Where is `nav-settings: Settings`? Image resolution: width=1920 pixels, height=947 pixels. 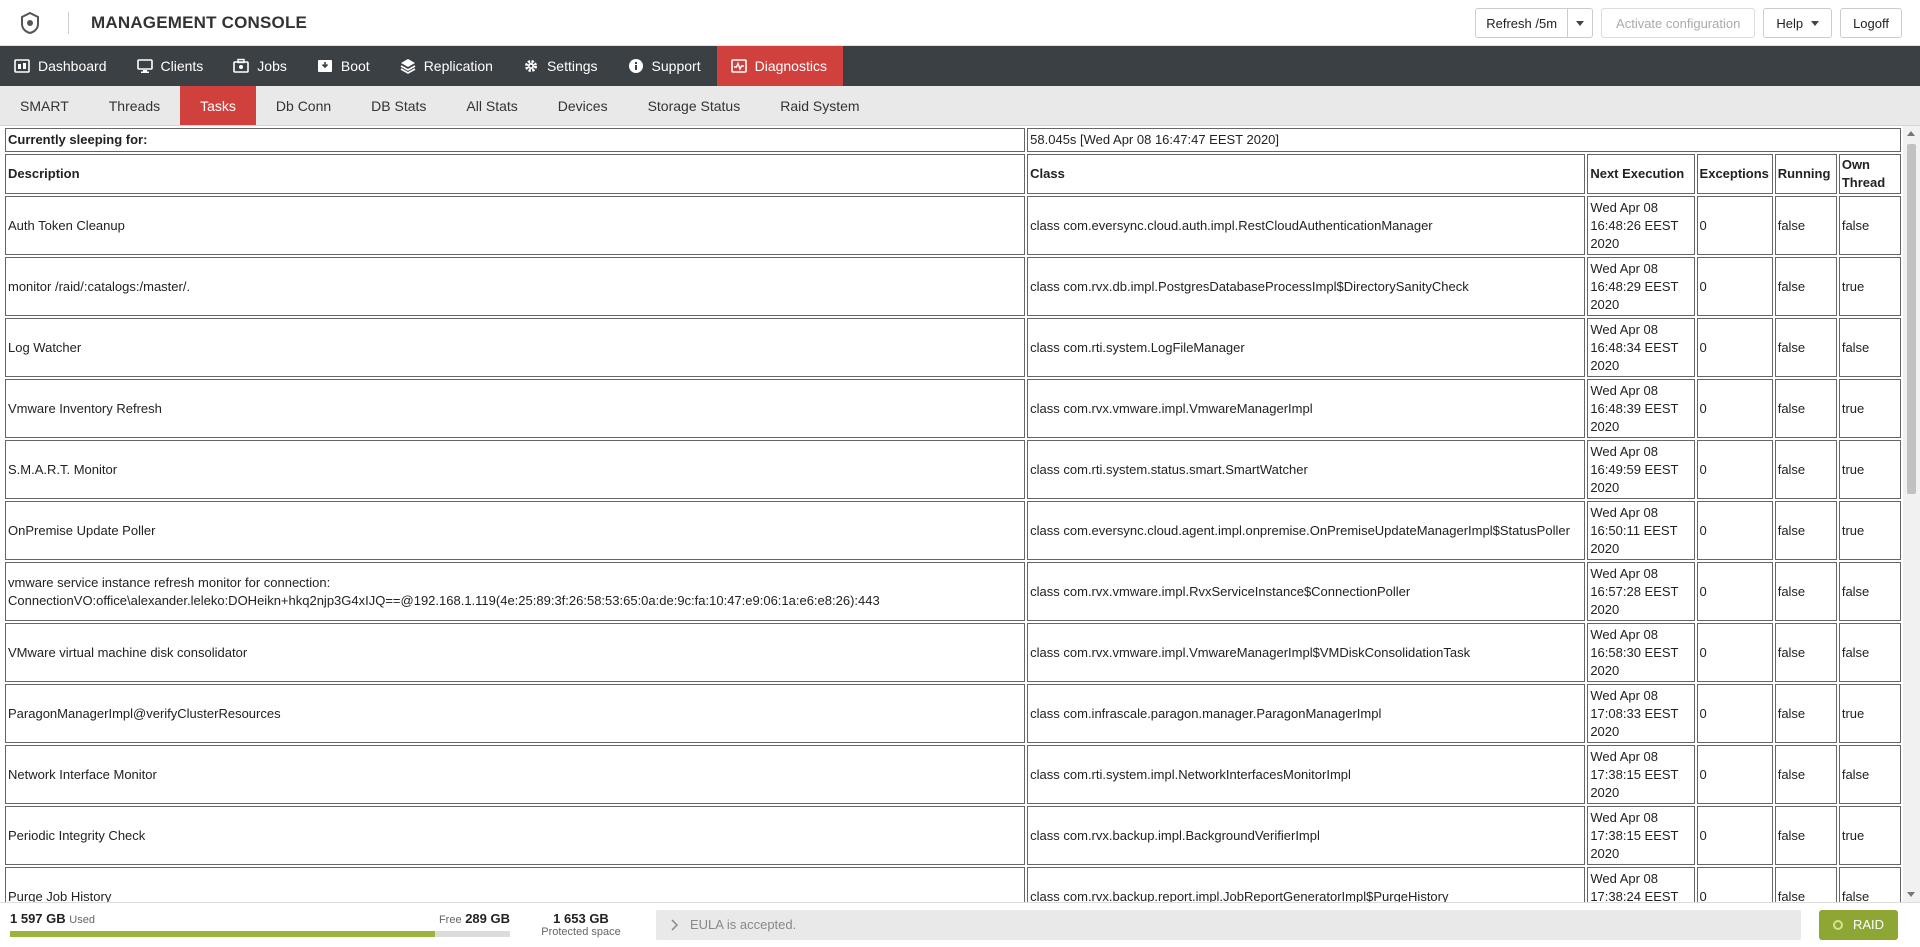 nav-settings: Settings is located at coordinates (561, 66).